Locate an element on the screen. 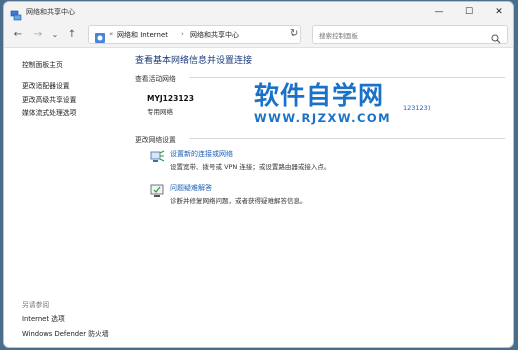 This screenshot has height=350, width=518. watermark-title: 软件自学网 is located at coordinates (319, 95).